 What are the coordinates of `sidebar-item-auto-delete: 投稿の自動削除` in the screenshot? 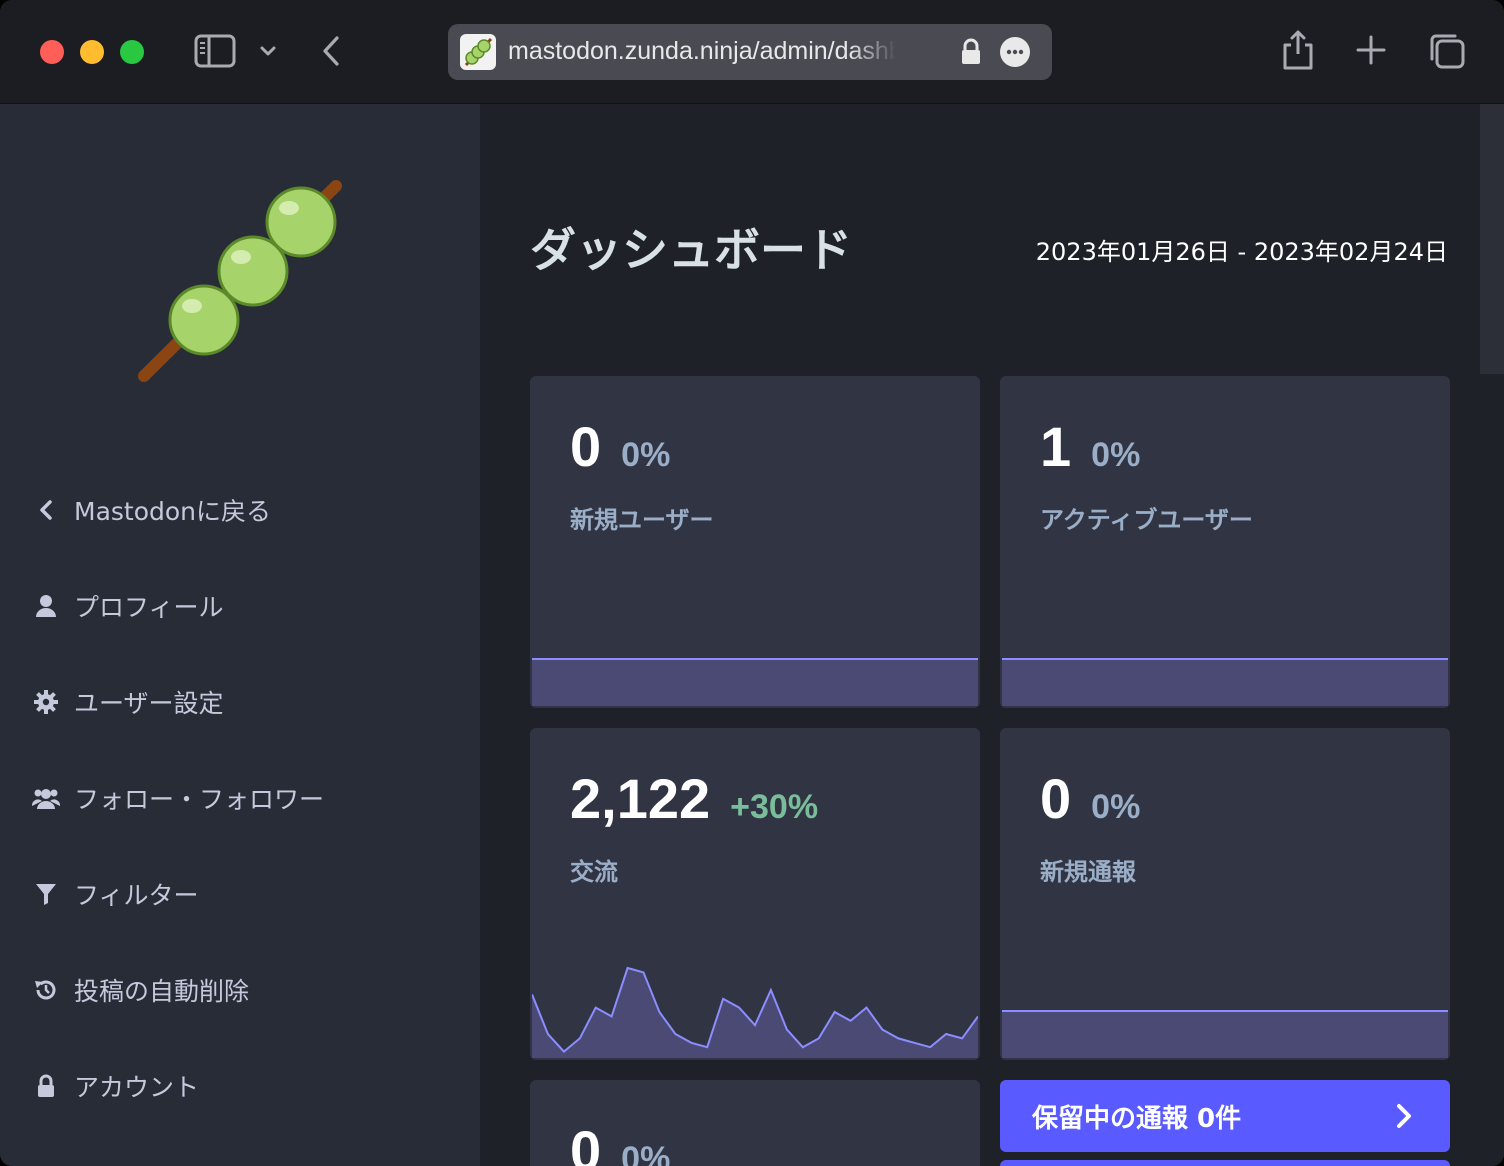 It's located at (240, 990).